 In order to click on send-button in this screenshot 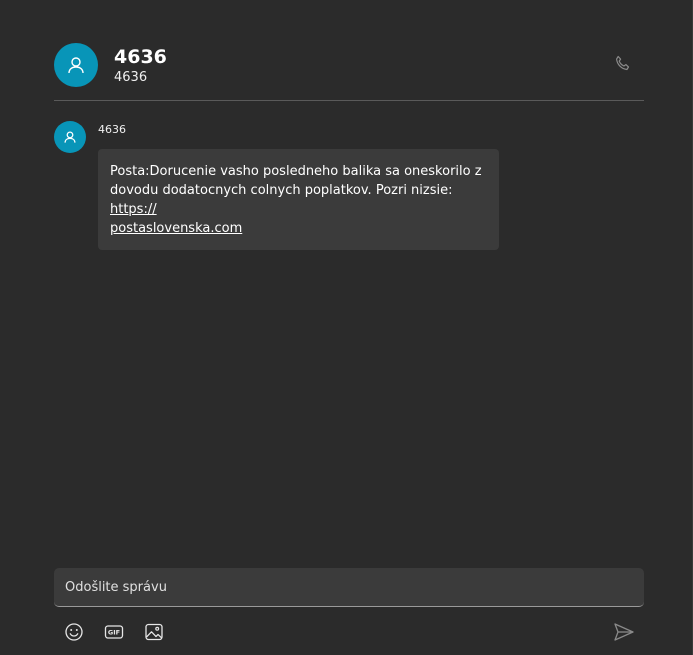, I will do `click(624, 632)`.